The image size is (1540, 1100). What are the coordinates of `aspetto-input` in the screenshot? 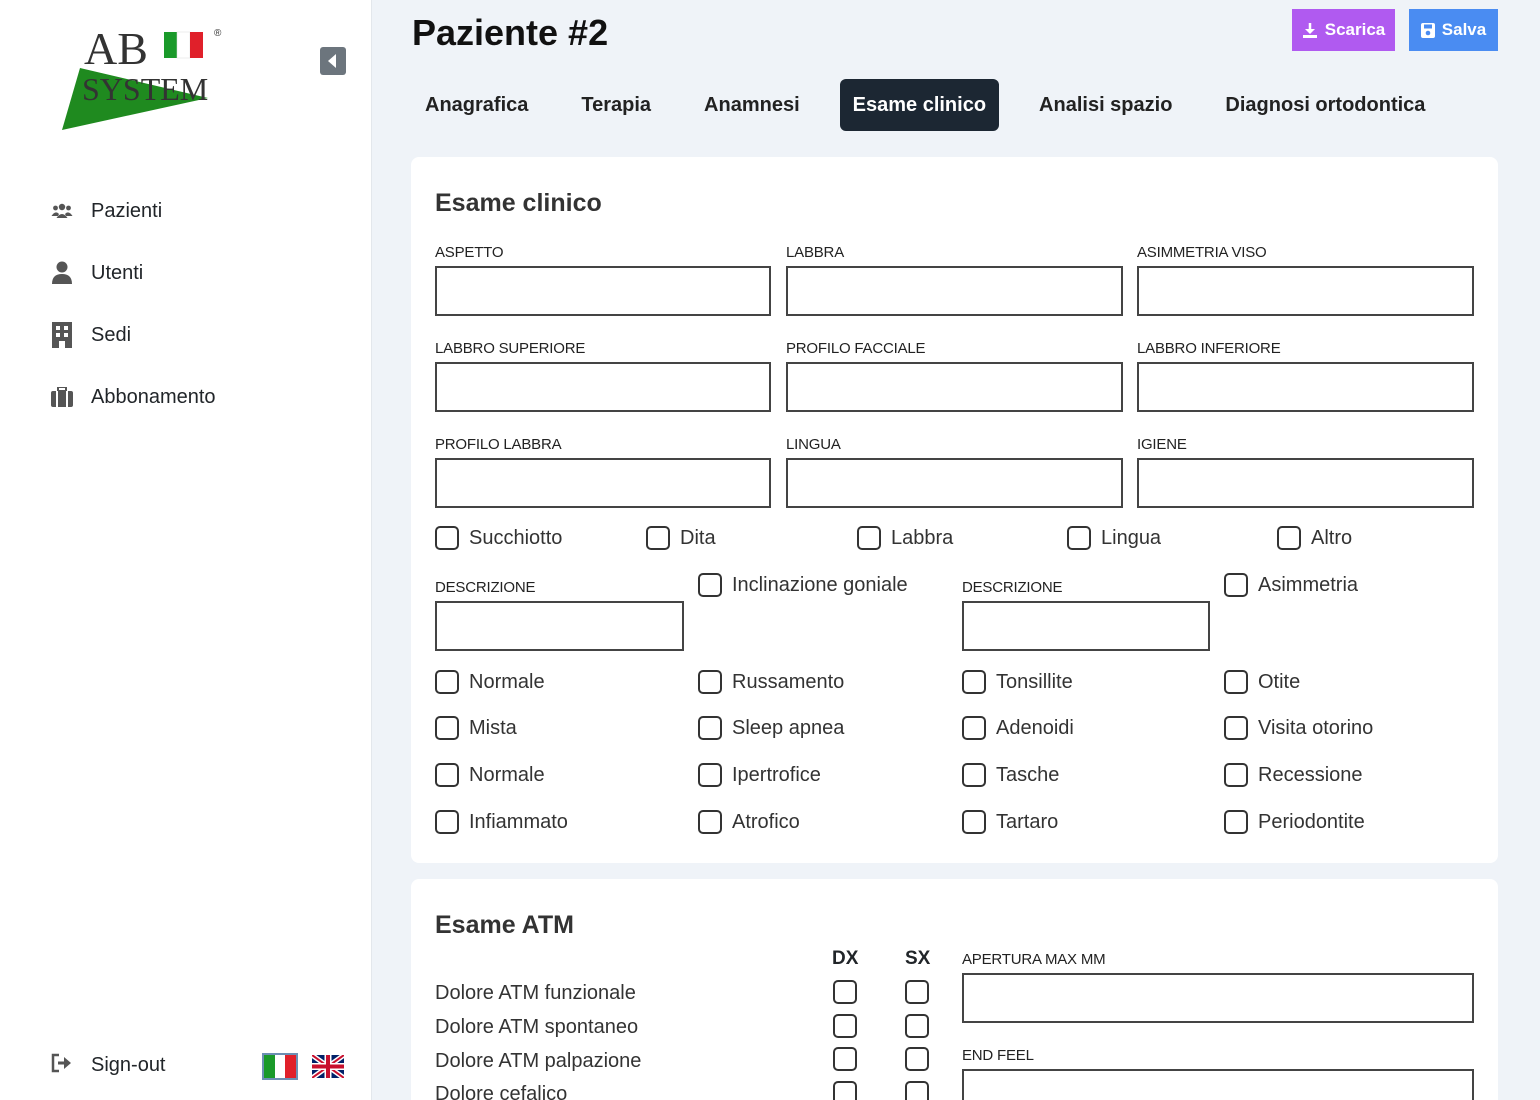 It's located at (603, 291).